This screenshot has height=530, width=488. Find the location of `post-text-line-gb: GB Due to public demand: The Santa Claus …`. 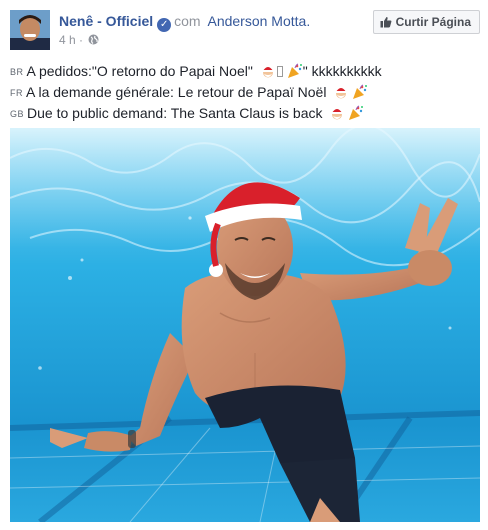

post-text-line-gb: GB Due to public demand: The Santa Claus … is located at coordinates (245, 113).